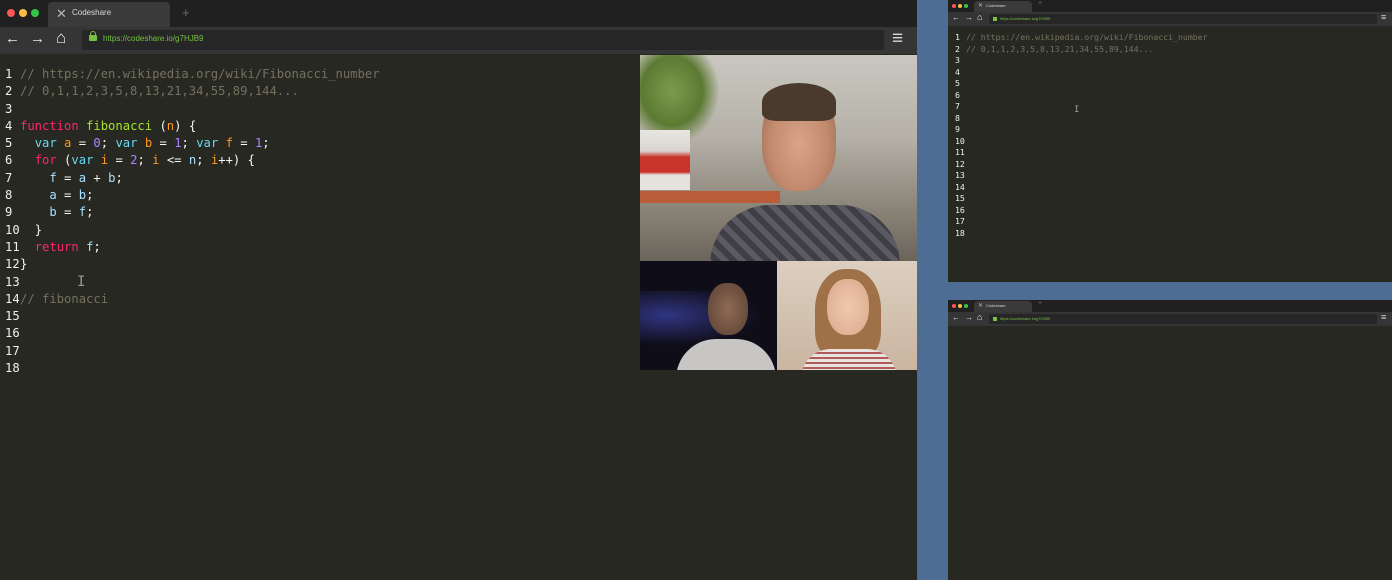 This screenshot has width=1392, height=580. I want to click on url-bar: ← → ⌂ https://codeshare.io/g7HJB9 ≡, so click(1170, 319).